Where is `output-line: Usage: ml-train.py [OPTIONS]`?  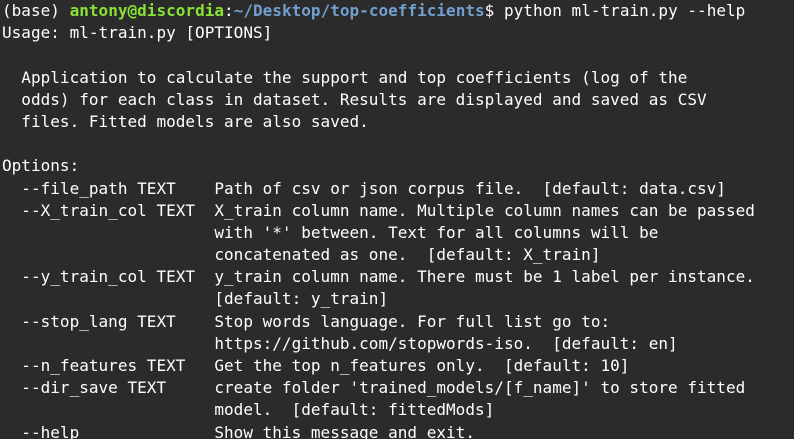 output-line: Usage: ml-train.py [OPTIONS] is located at coordinates (137, 33).